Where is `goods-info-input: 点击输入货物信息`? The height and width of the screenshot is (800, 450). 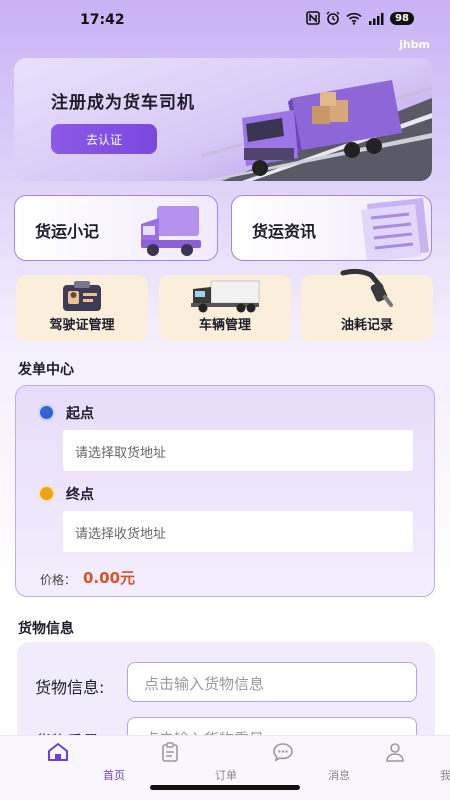
goods-info-input: 点击输入货物信息 is located at coordinates (272, 682).